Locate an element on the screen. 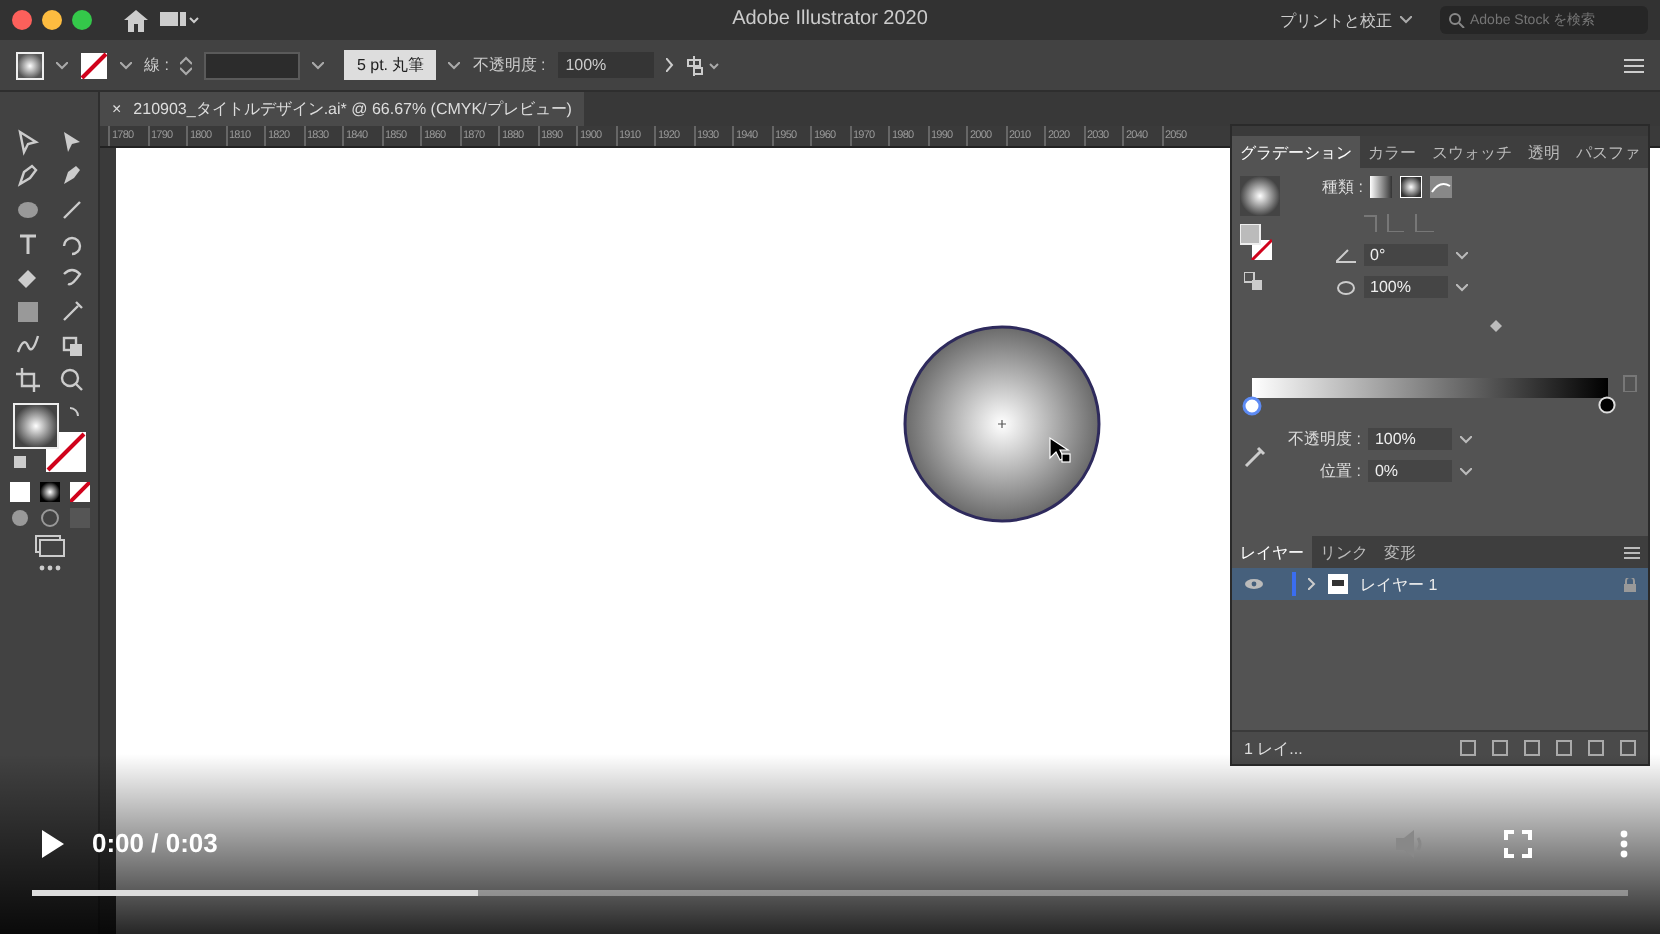  color-stop-icon is located at coordinates (1252, 406).